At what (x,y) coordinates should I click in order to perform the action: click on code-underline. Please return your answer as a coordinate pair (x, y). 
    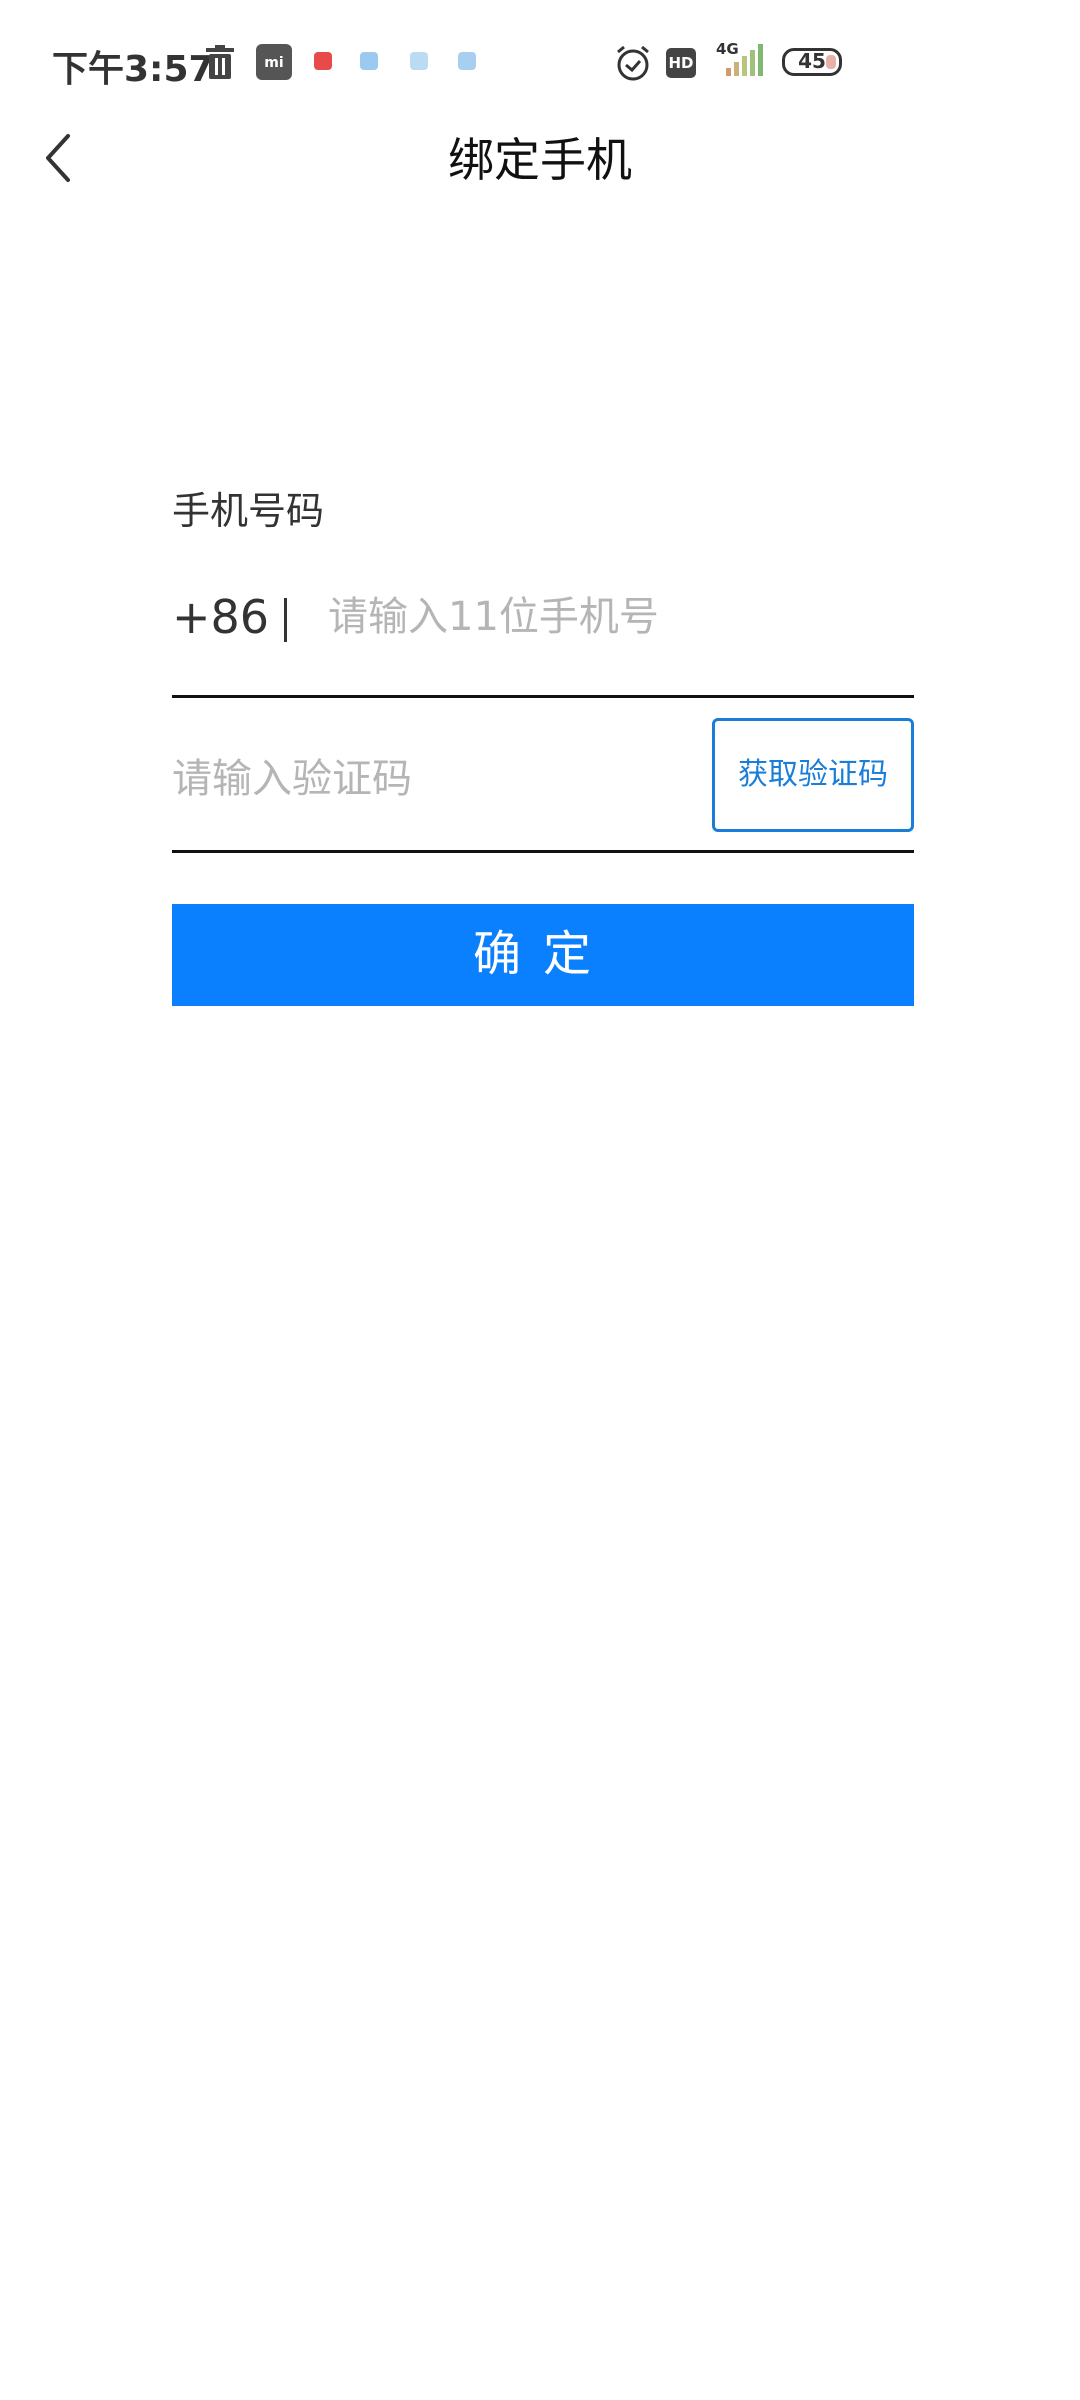
    Looking at the image, I should click on (543, 851).